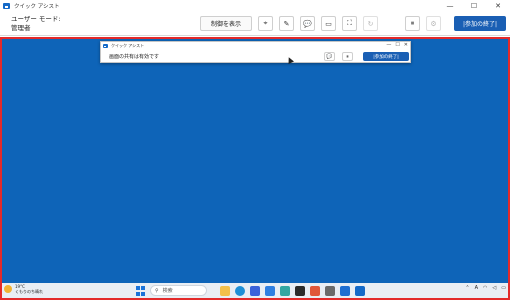  I want to click on system-tray: ⌃ A ◠ ◁ ▭, so click(485, 288).